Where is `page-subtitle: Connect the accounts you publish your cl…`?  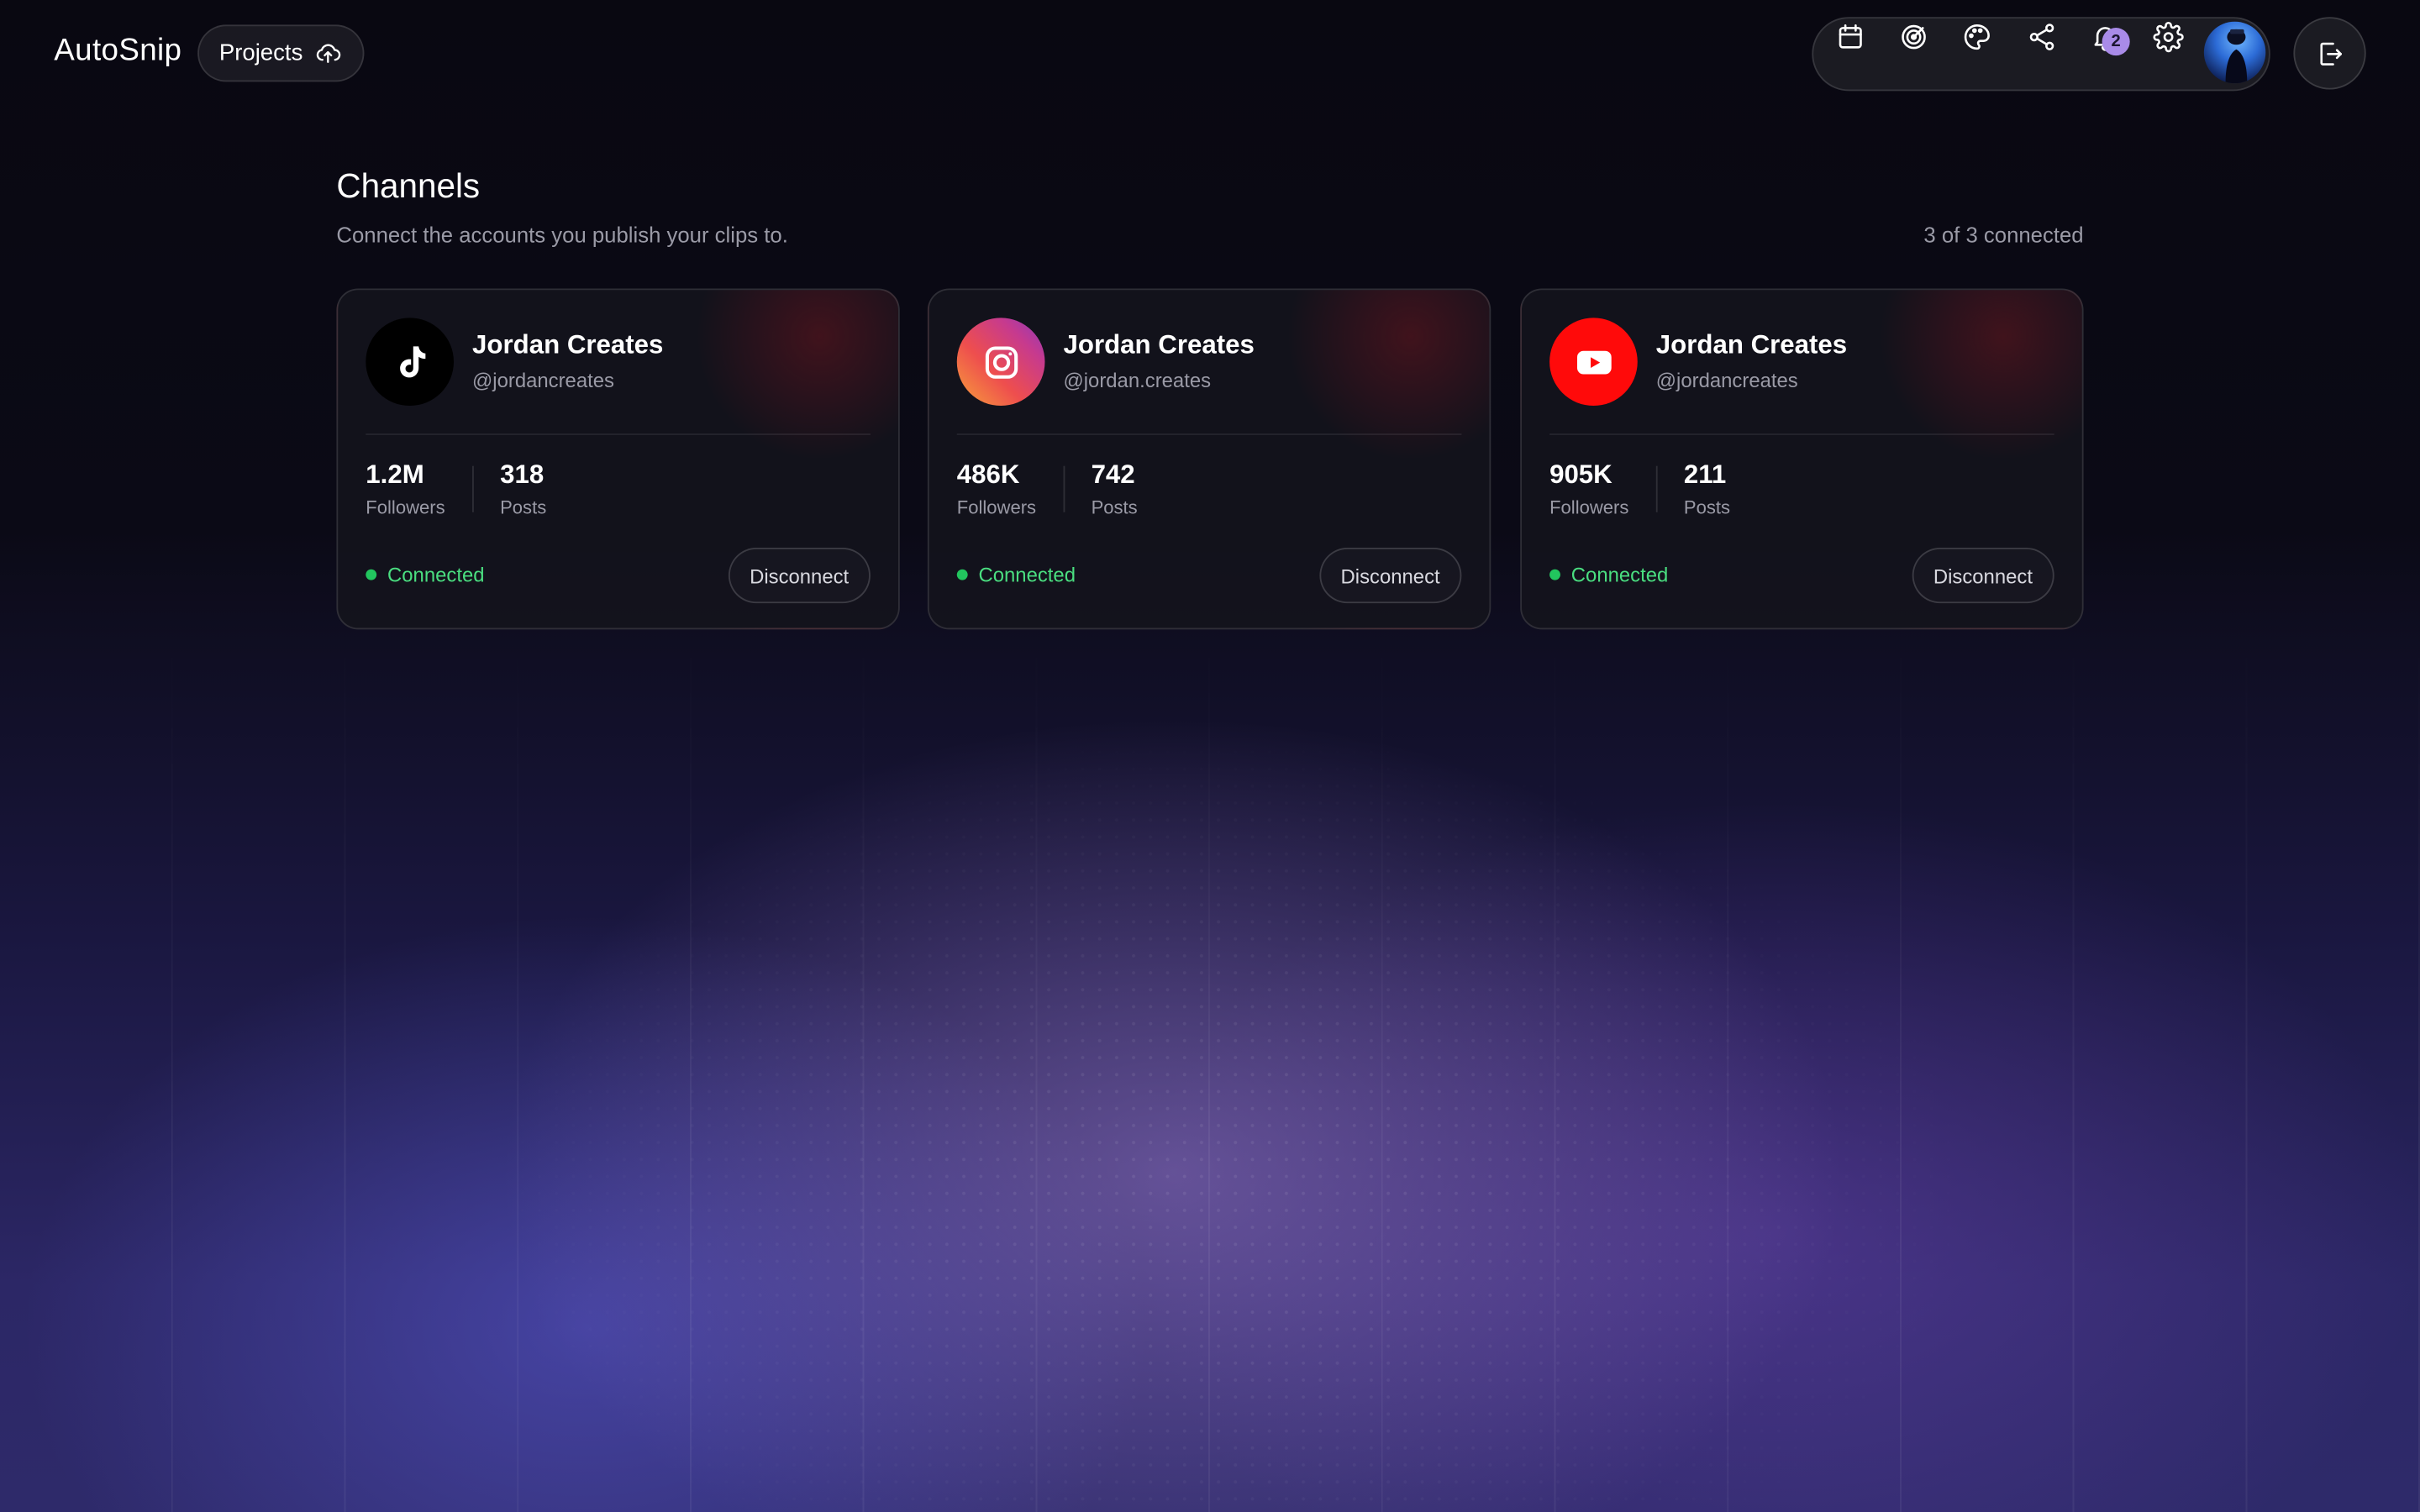
page-subtitle: Connect the accounts you publish your cl… is located at coordinates (562, 234).